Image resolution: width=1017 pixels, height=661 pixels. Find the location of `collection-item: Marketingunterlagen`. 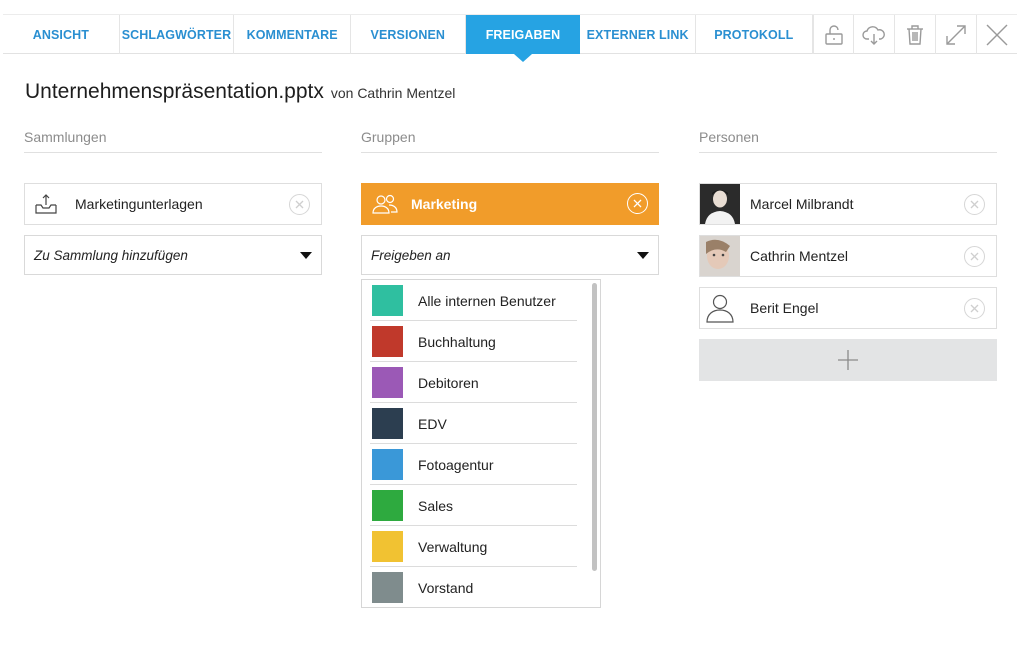

collection-item: Marketingunterlagen is located at coordinates (173, 204).